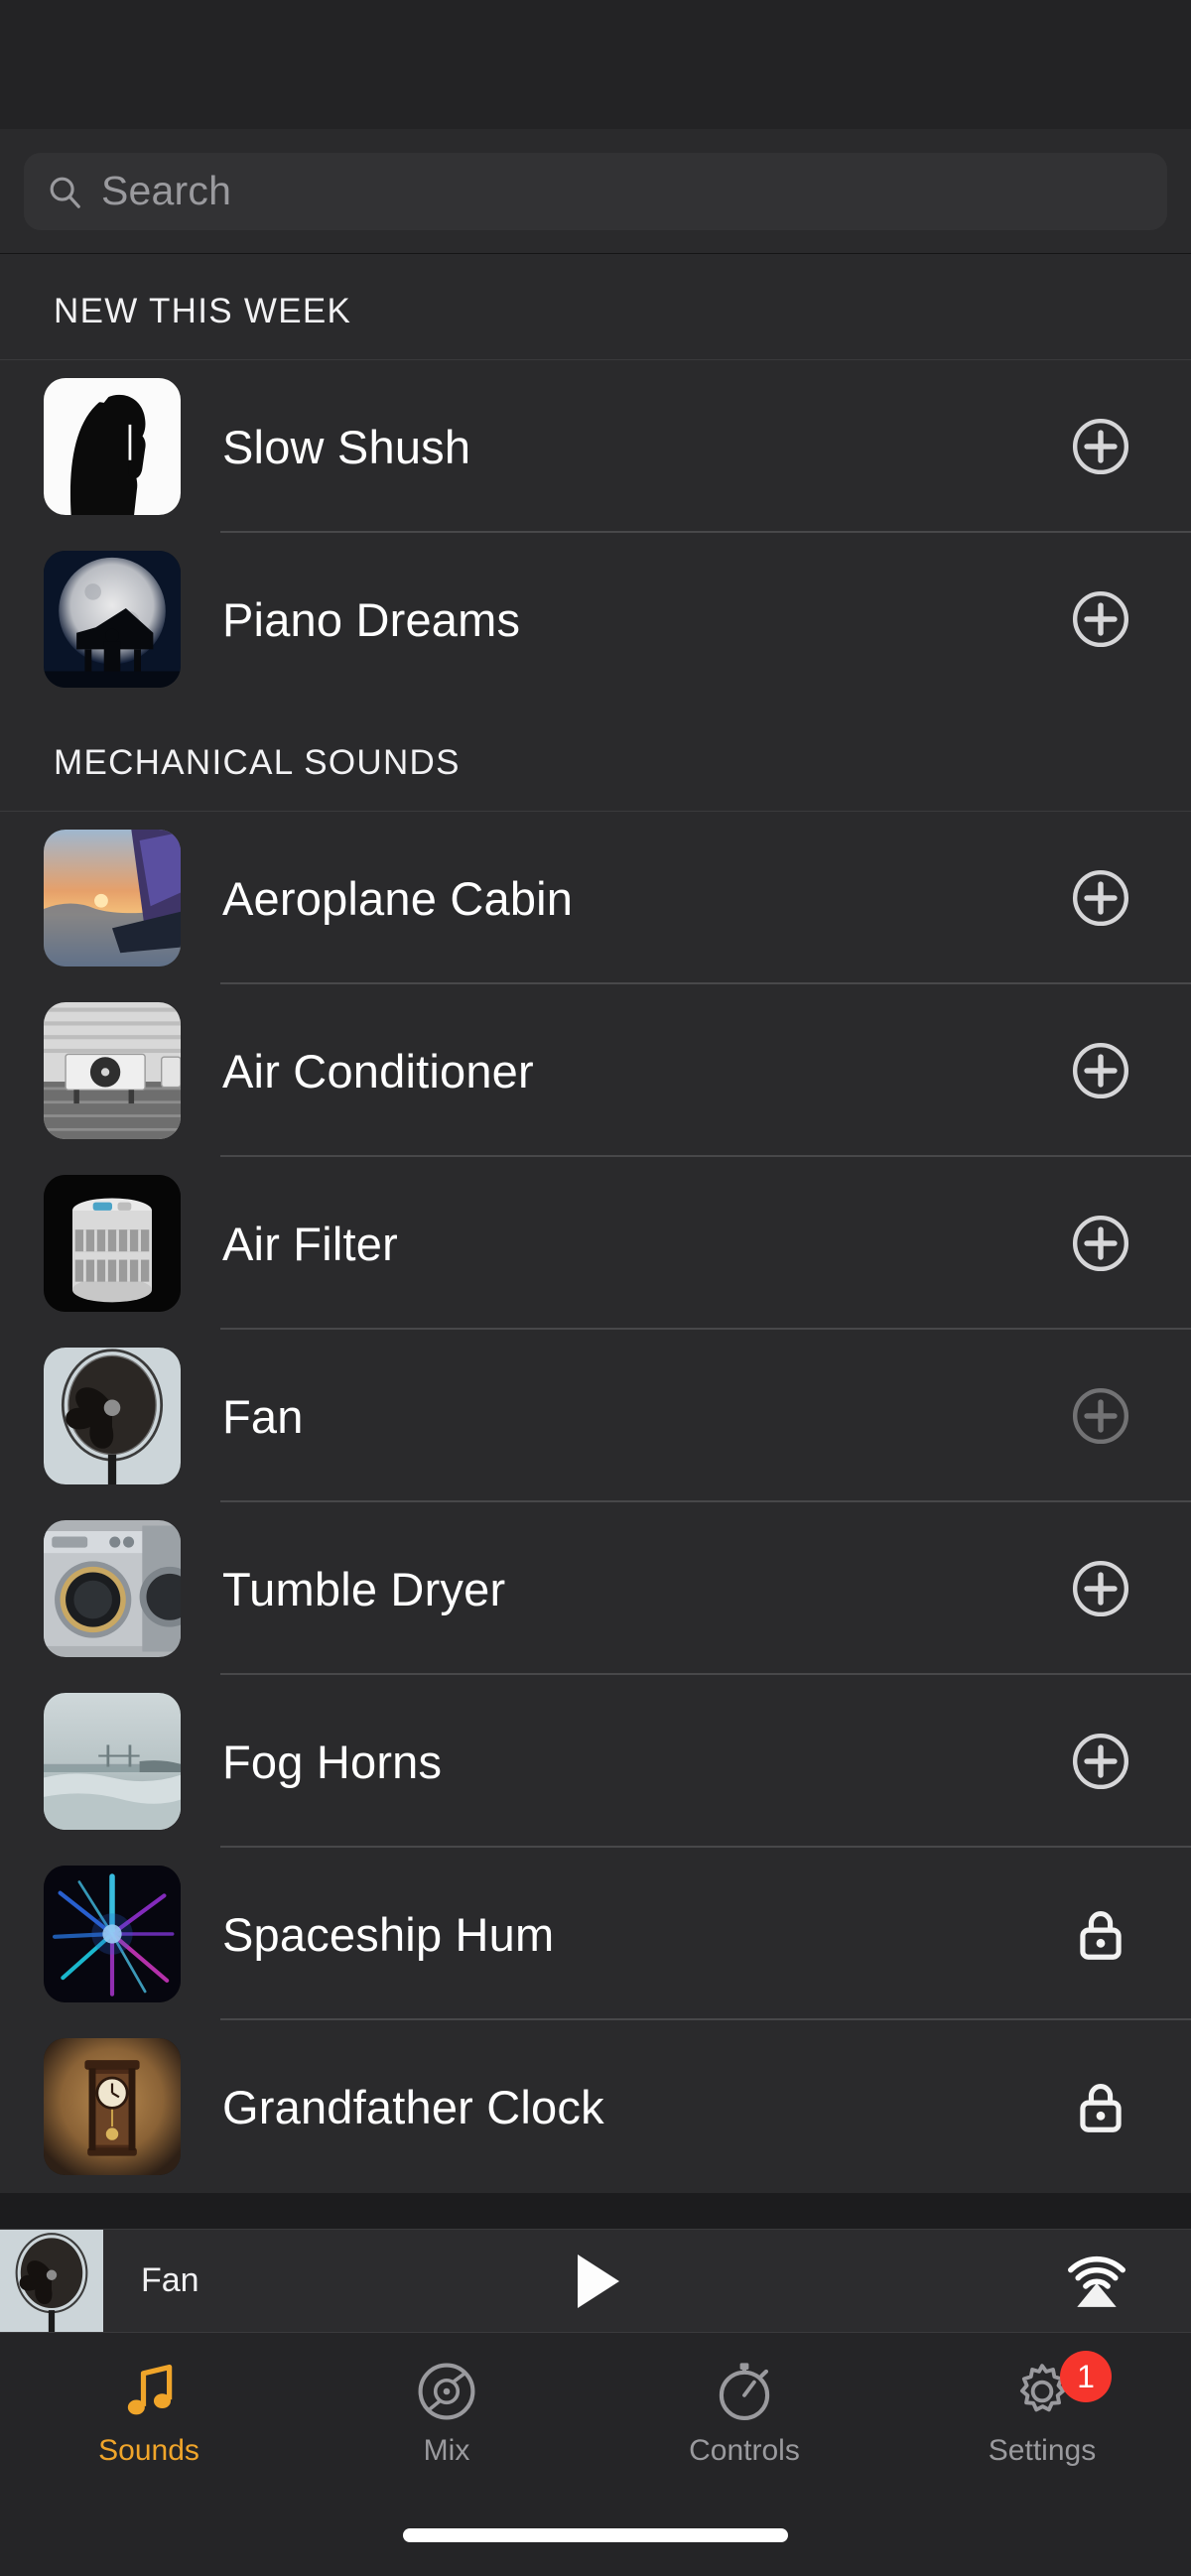 The width and height of the screenshot is (1191, 2576). I want to click on grandfather-clock-icon, so click(113, 2106).